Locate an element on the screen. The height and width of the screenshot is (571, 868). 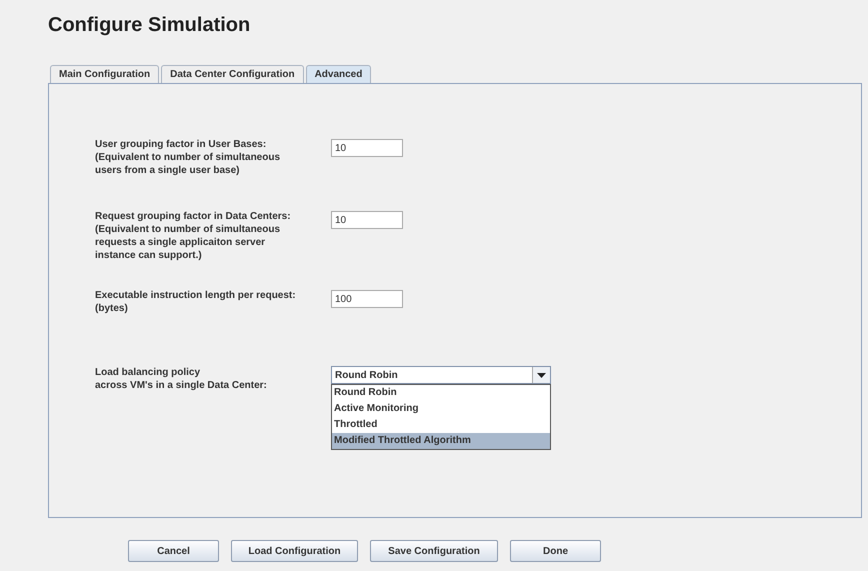
action-button: Save Configuration is located at coordinates (434, 551).